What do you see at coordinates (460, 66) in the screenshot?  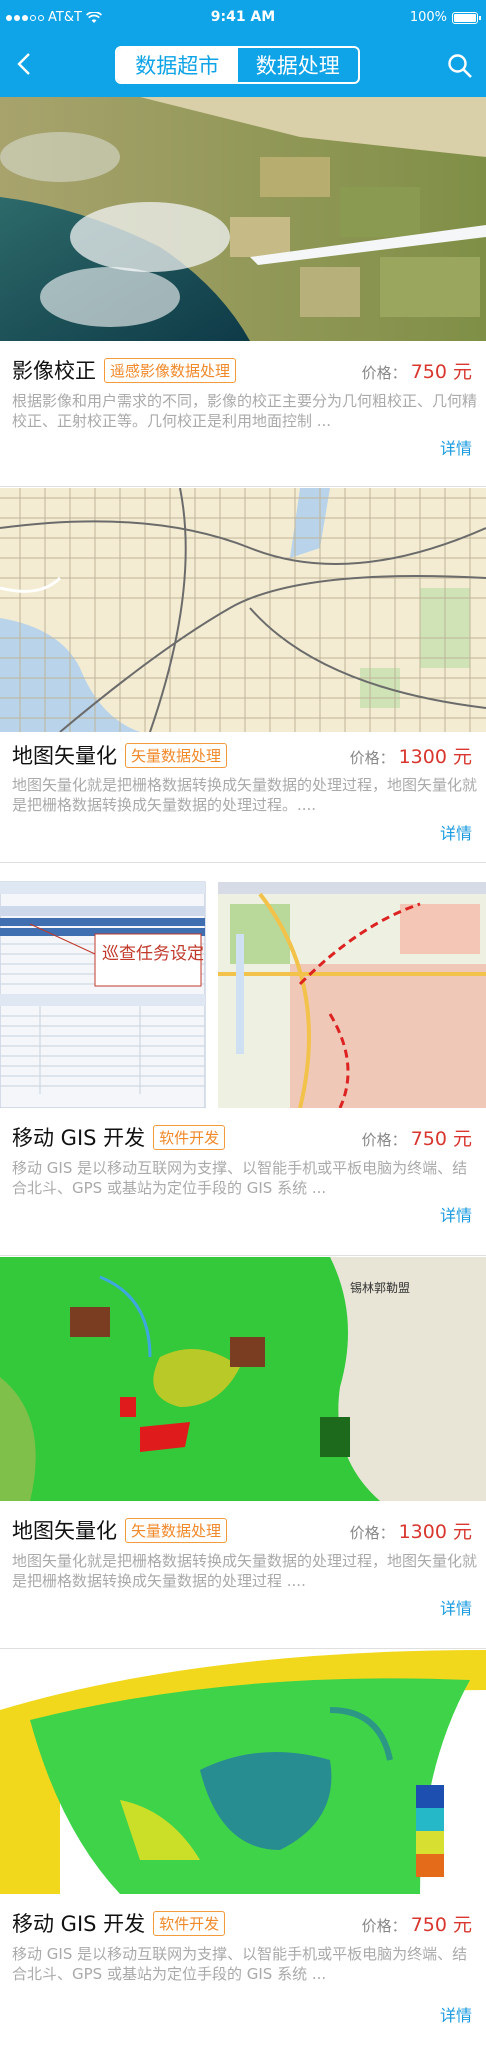 I see `search-icon` at bounding box center [460, 66].